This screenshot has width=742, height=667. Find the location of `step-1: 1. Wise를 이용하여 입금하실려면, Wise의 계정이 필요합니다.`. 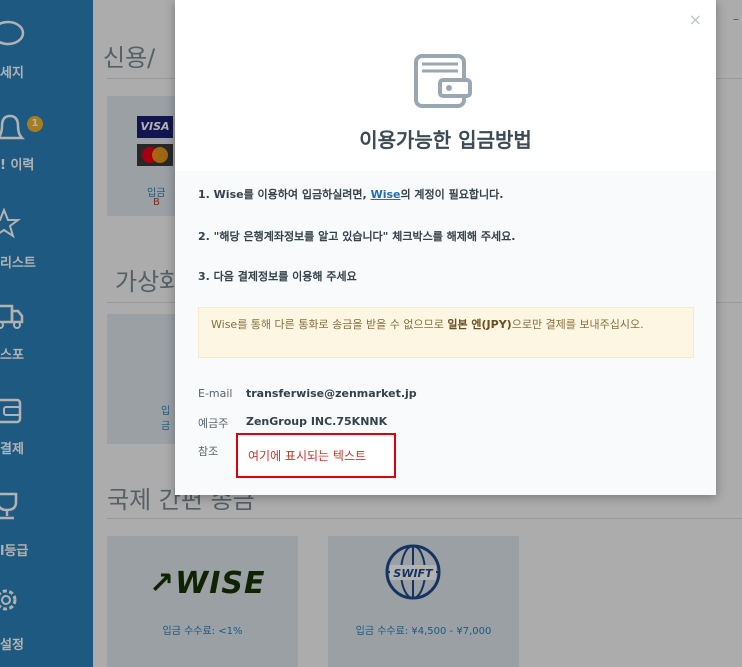

step-1: 1. Wise를 이용하여 입금하실려면, Wise의 계정이 필요합니다. is located at coordinates (350, 194).